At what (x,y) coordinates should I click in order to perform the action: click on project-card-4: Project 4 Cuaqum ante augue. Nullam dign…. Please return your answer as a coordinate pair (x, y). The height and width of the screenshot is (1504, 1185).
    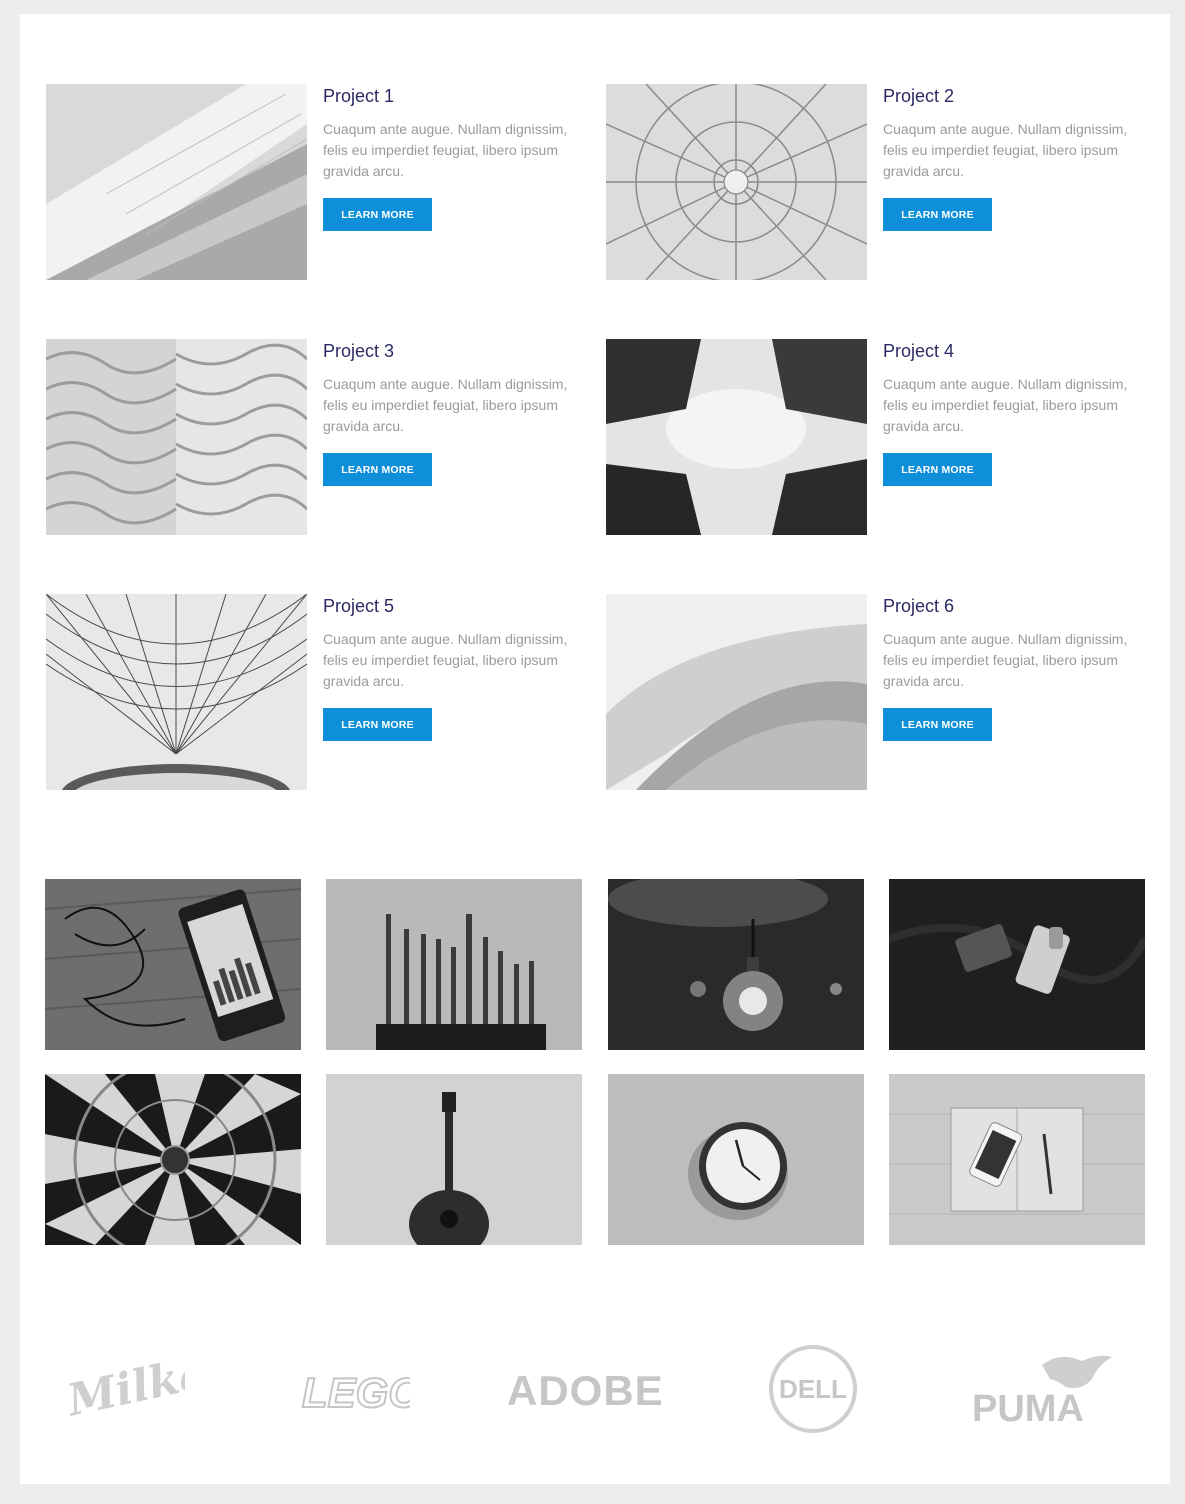
    Looking at the image, I should click on (876, 437).